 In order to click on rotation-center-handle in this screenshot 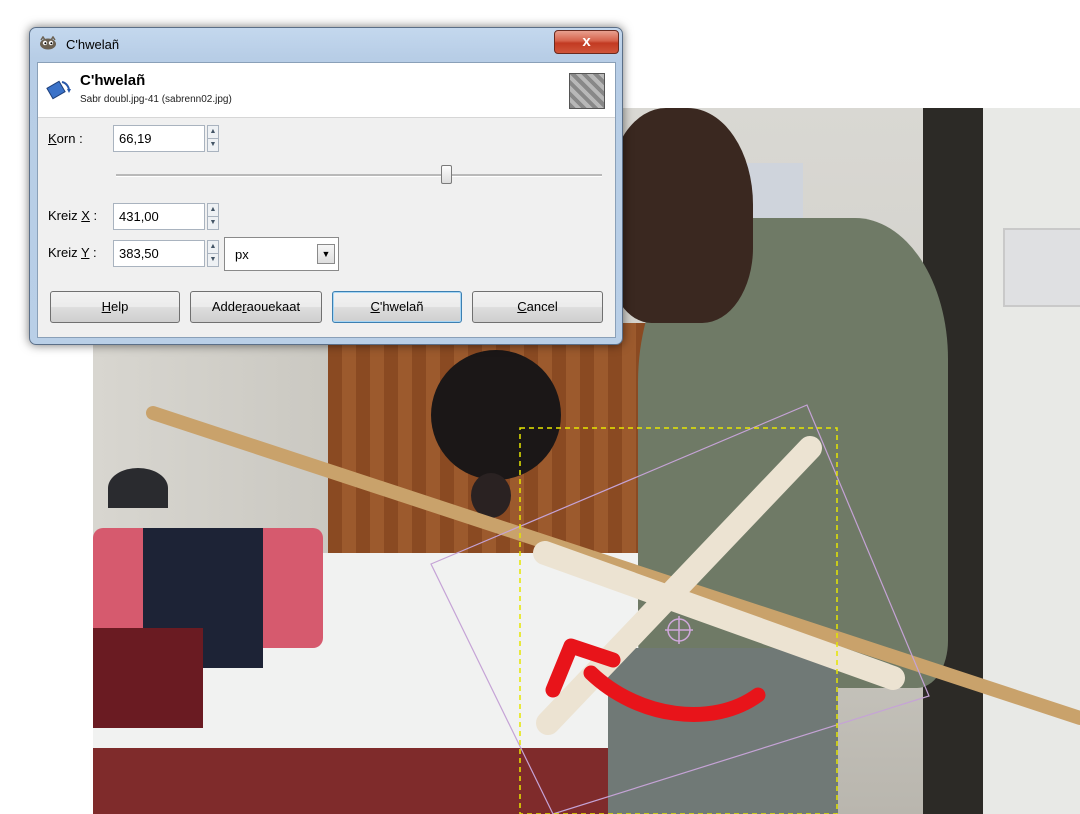, I will do `click(679, 630)`.